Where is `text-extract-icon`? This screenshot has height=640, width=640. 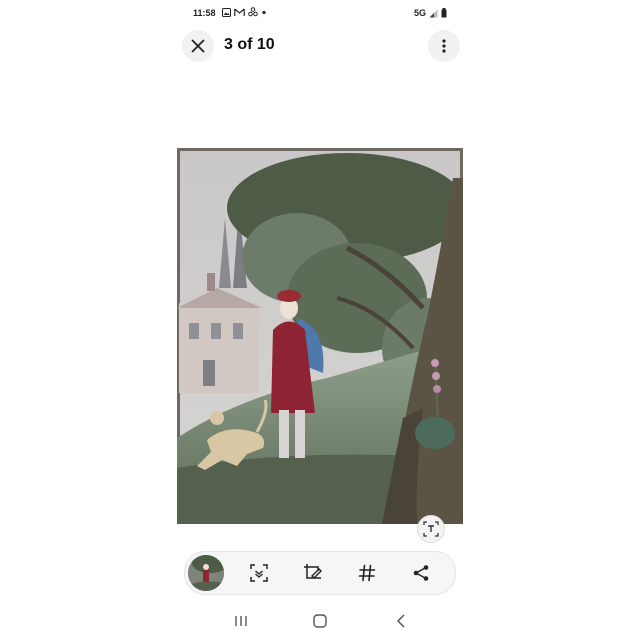
text-extract-icon is located at coordinates (431, 529).